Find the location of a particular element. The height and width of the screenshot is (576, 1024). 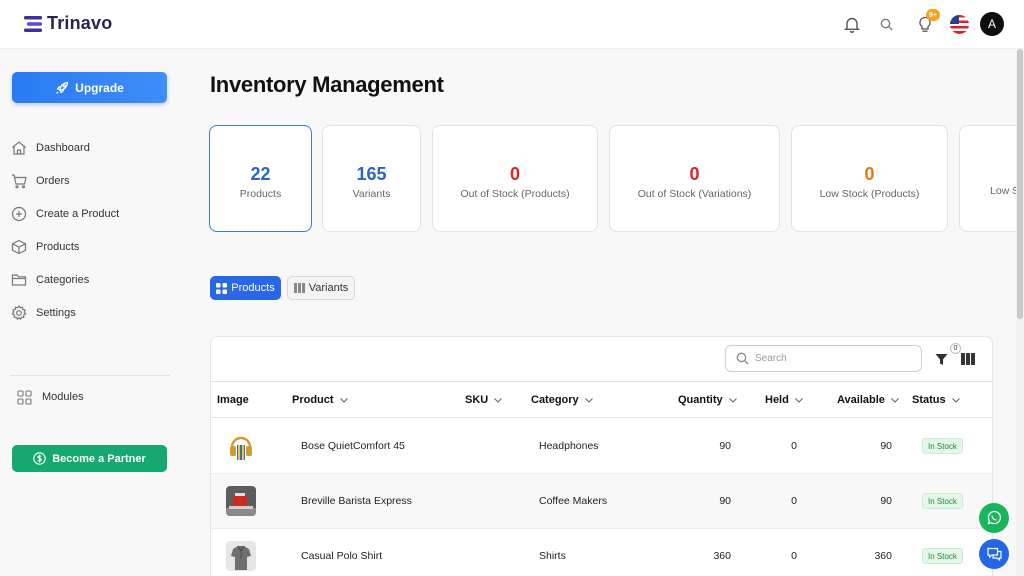

upgrade-label: Upgrade is located at coordinates (99, 87).